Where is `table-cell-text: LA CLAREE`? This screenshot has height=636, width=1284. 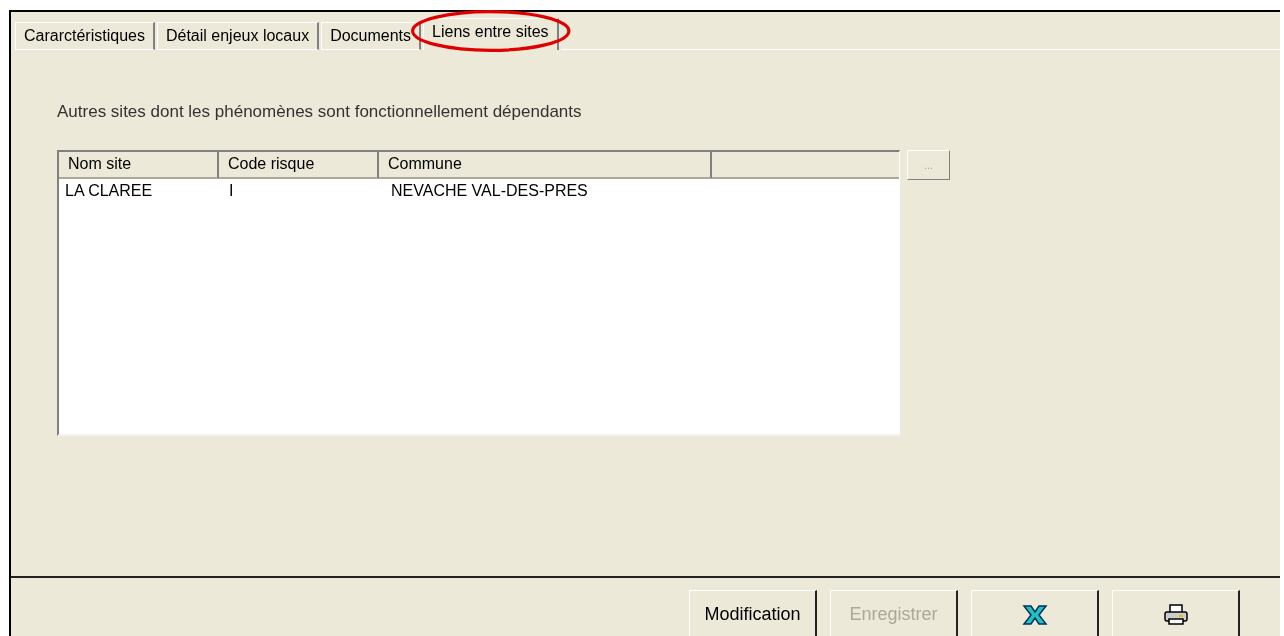 table-cell-text: LA CLAREE is located at coordinates (109, 191).